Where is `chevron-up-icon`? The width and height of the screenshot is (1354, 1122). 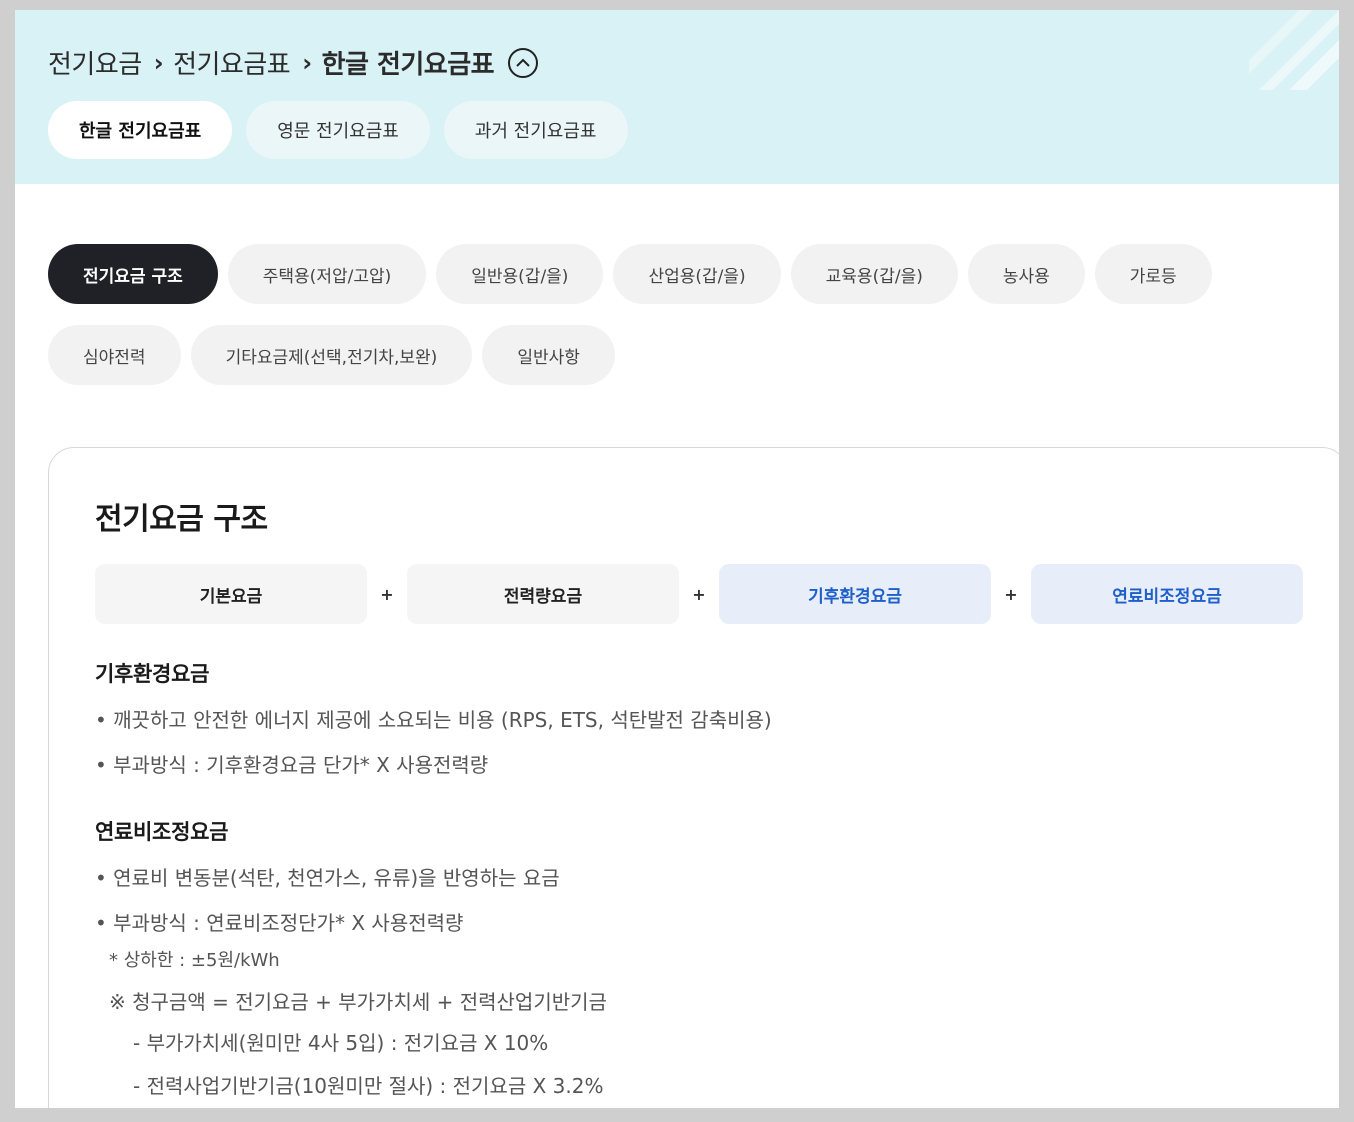 chevron-up-icon is located at coordinates (523, 62).